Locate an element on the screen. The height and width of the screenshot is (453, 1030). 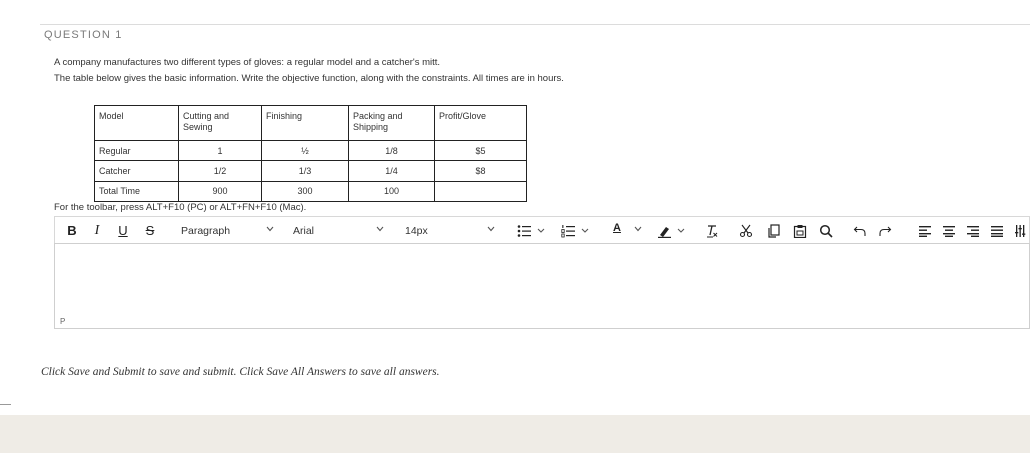
align-center-button is located at coordinates (949, 230).